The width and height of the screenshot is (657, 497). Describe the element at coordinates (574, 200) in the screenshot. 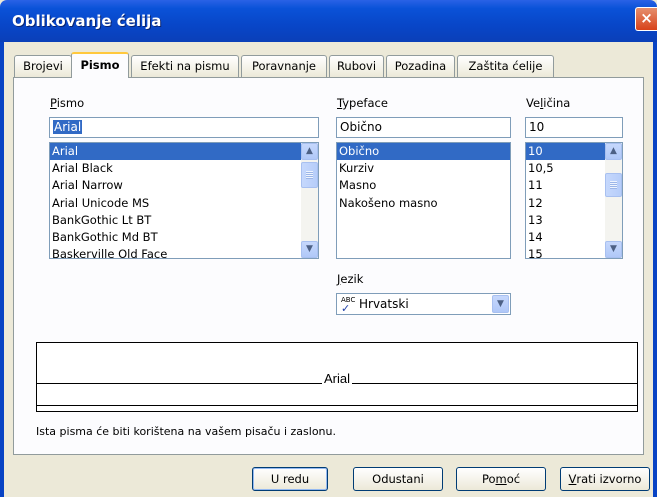

I see `size-listbox: 10 10,5 11 12 13 14 15 ▲ ▼` at that location.